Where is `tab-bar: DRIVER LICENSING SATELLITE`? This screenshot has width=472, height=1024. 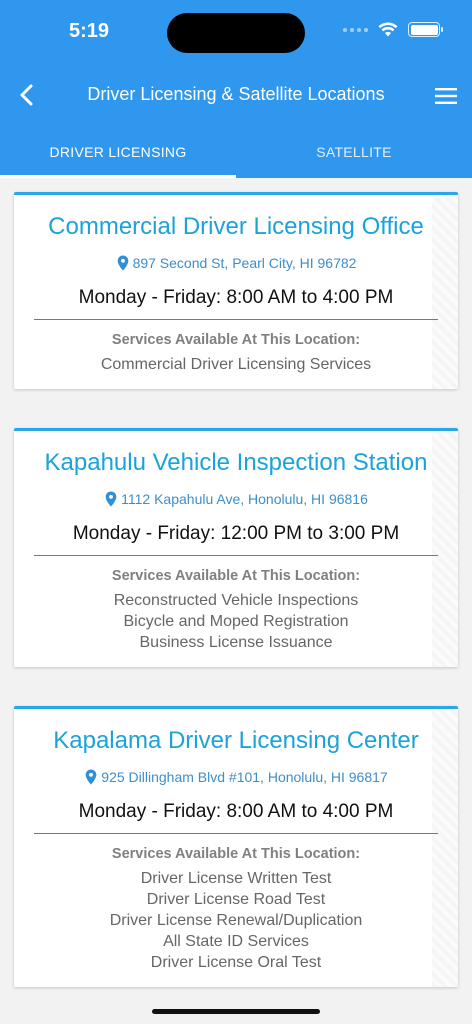
tab-bar: DRIVER LICENSING SATELLITE is located at coordinates (236, 152).